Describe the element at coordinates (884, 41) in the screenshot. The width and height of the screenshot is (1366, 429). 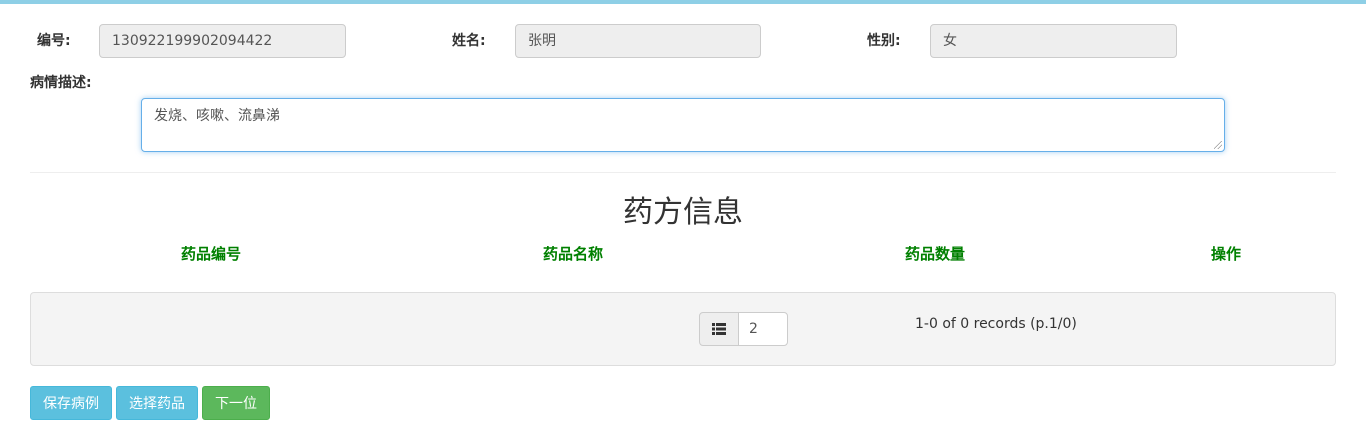
I see `gender-label: 性别:` at that location.